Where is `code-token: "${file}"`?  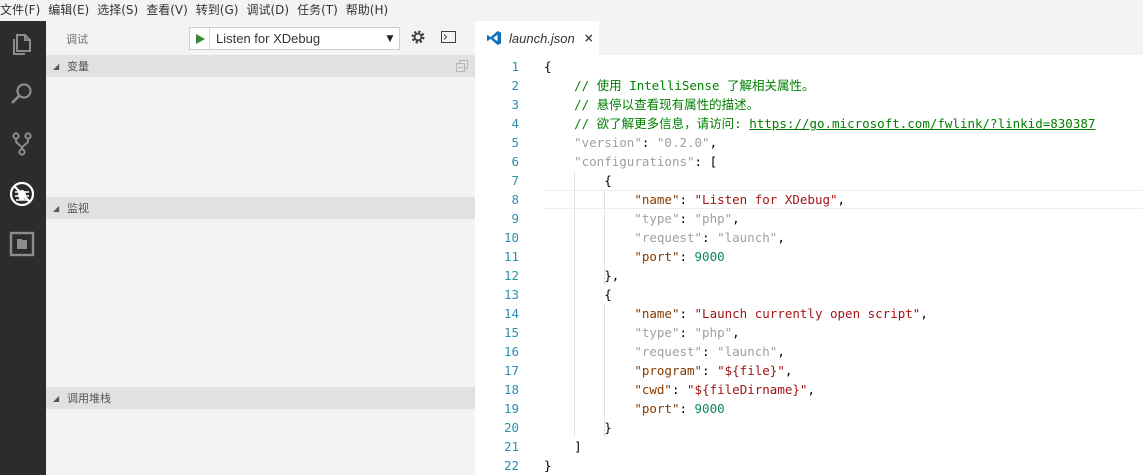
code-token: "${file}" is located at coordinates (751, 370).